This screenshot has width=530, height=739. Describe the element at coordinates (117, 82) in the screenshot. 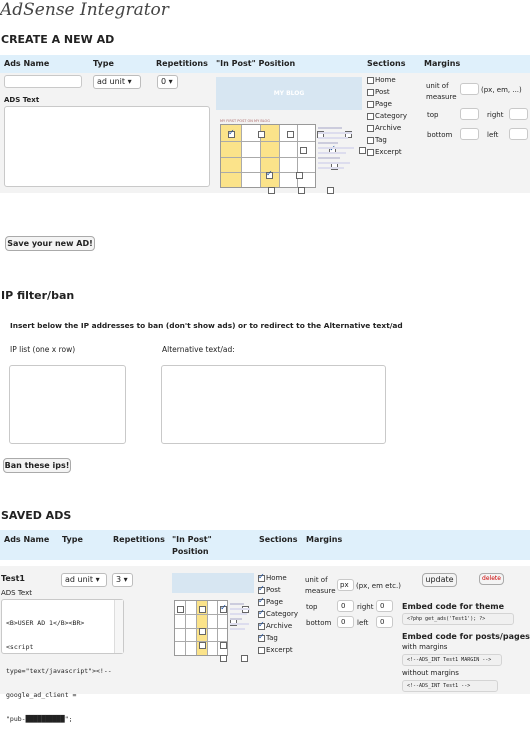

I see `type-select: ad unit ▾` at that location.